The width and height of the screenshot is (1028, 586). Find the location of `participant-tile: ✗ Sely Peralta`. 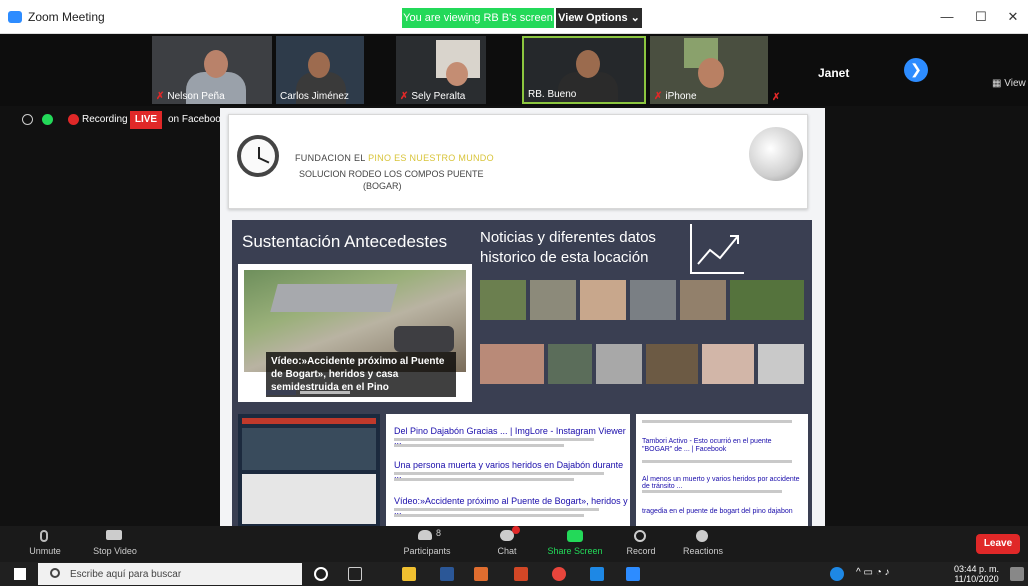

participant-tile: ✗ Sely Peralta is located at coordinates (441, 70).